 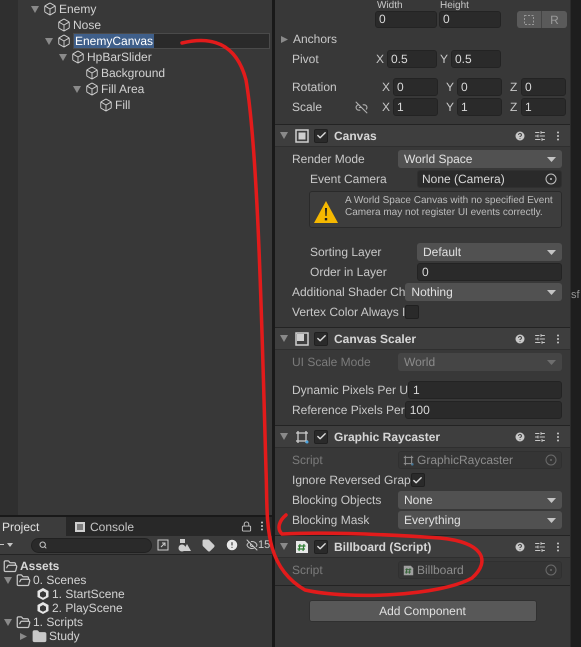 What do you see at coordinates (576, 295) in the screenshot?
I see `edge-text: sf` at bounding box center [576, 295].